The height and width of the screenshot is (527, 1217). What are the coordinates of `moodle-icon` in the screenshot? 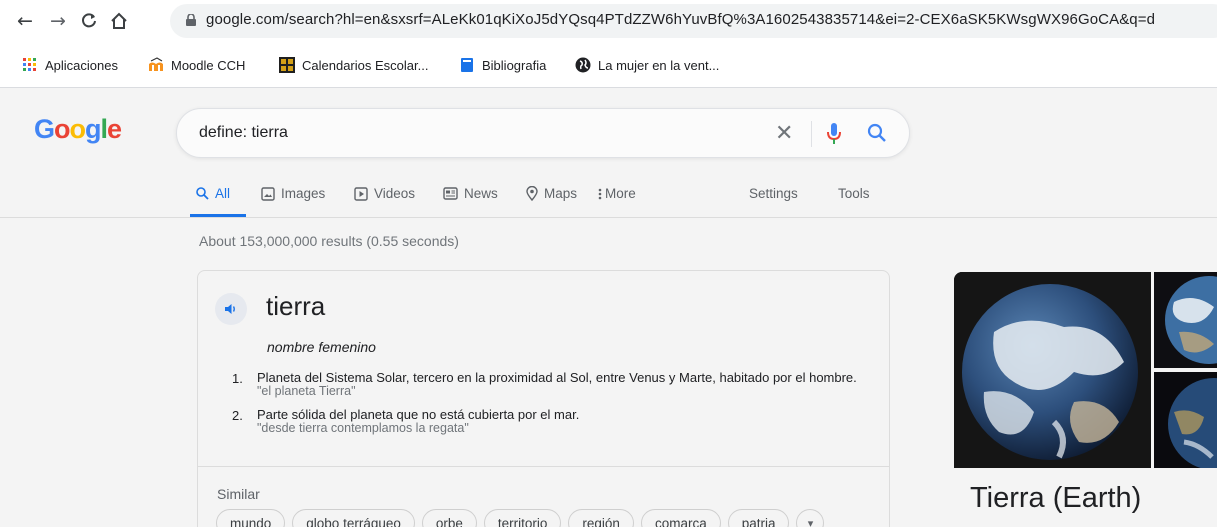 It's located at (156, 64).